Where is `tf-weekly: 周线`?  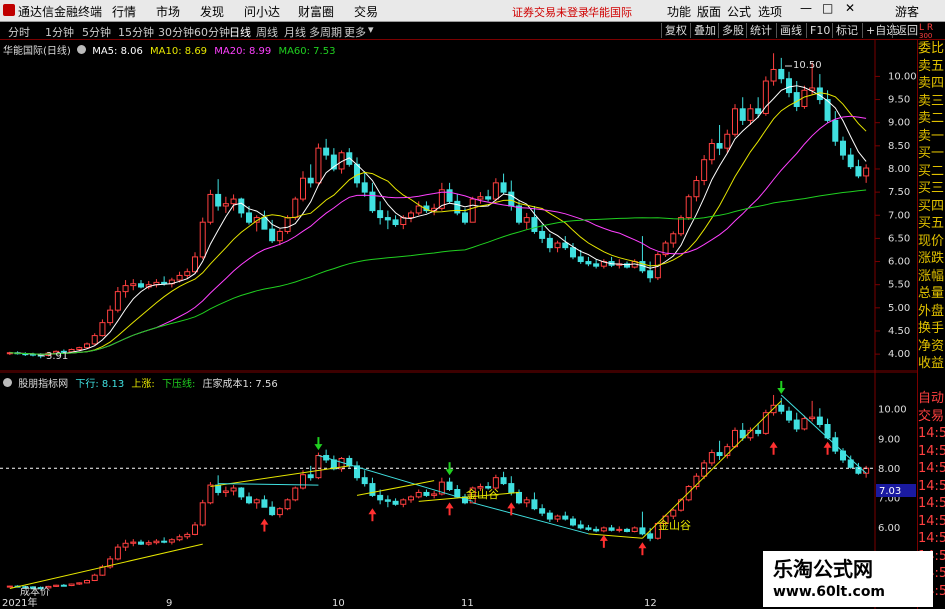 tf-weekly: 周线 is located at coordinates (267, 32).